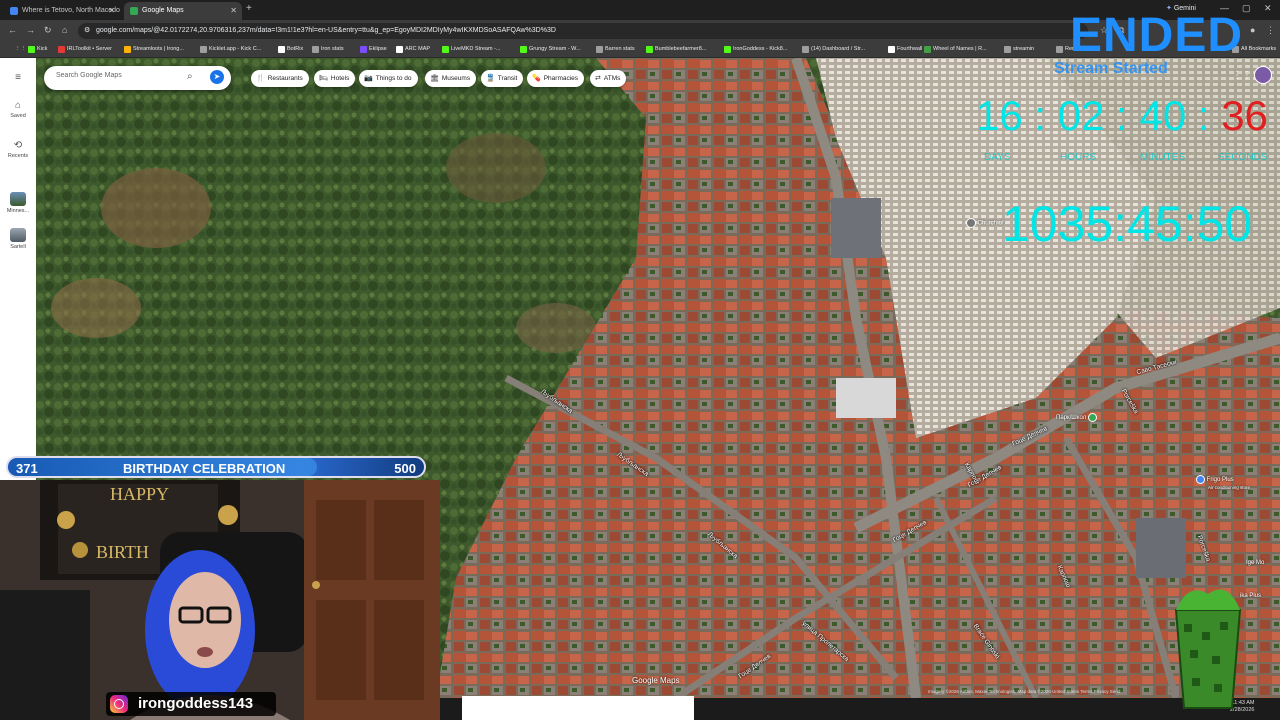  I want to click on directions-icon: ➤, so click(217, 77).